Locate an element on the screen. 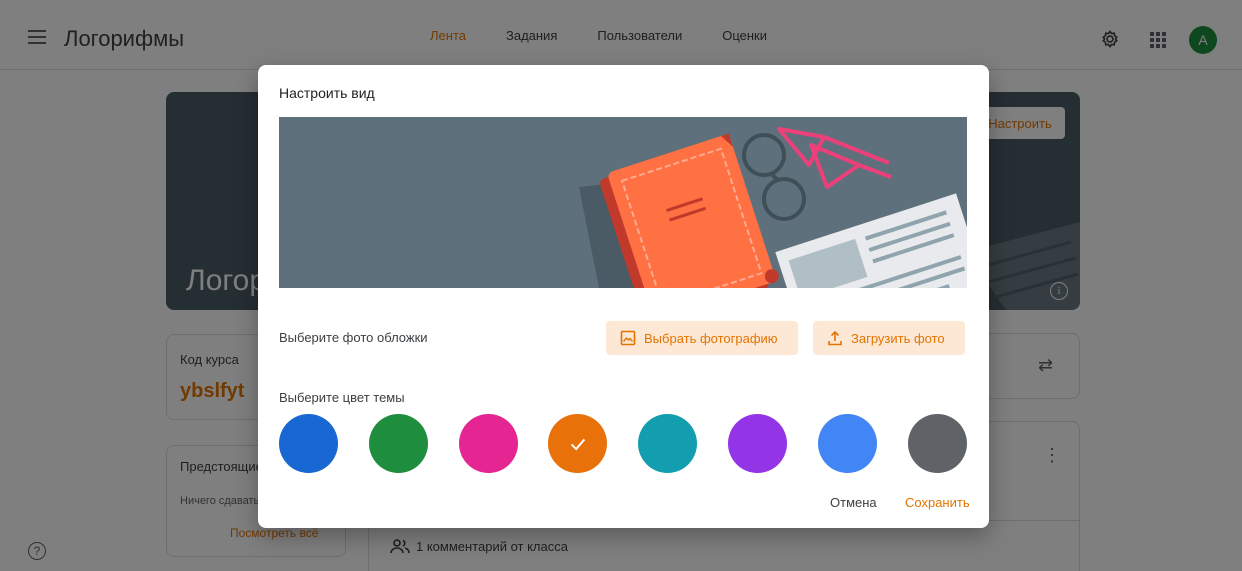  select-photo-label: Выбрать фотографию is located at coordinates (711, 338).